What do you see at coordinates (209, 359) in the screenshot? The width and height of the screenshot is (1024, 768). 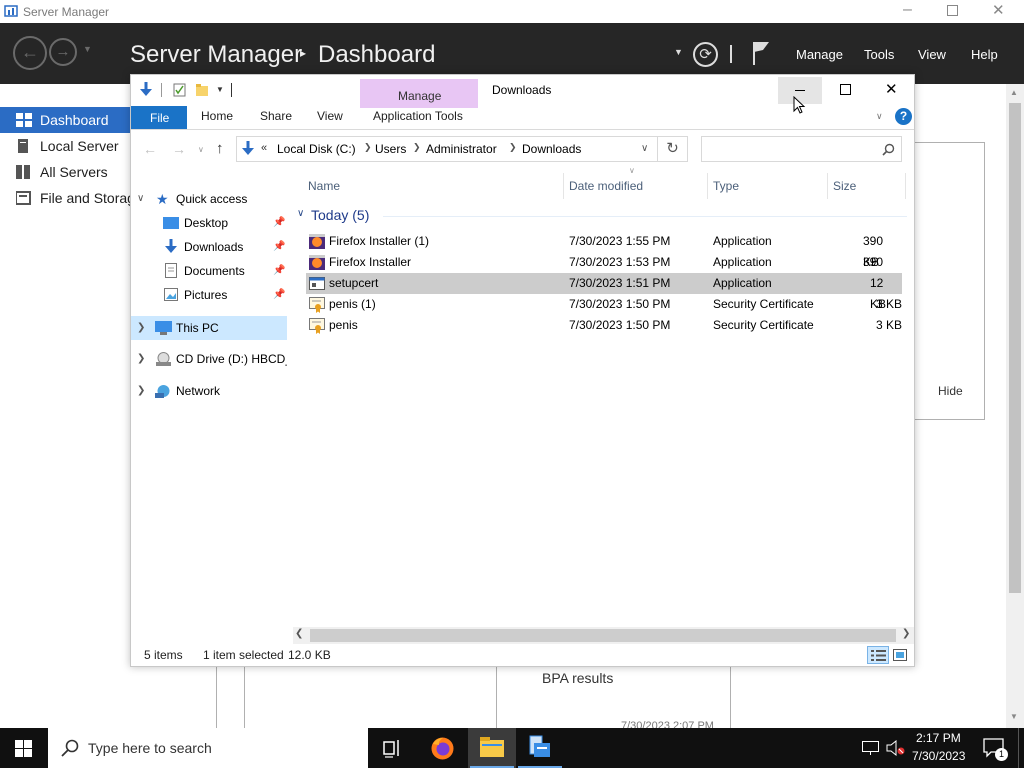 I see `nav-cd-drive: ❯ CD Drive (D:) HBCD_PE_x64` at bounding box center [209, 359].